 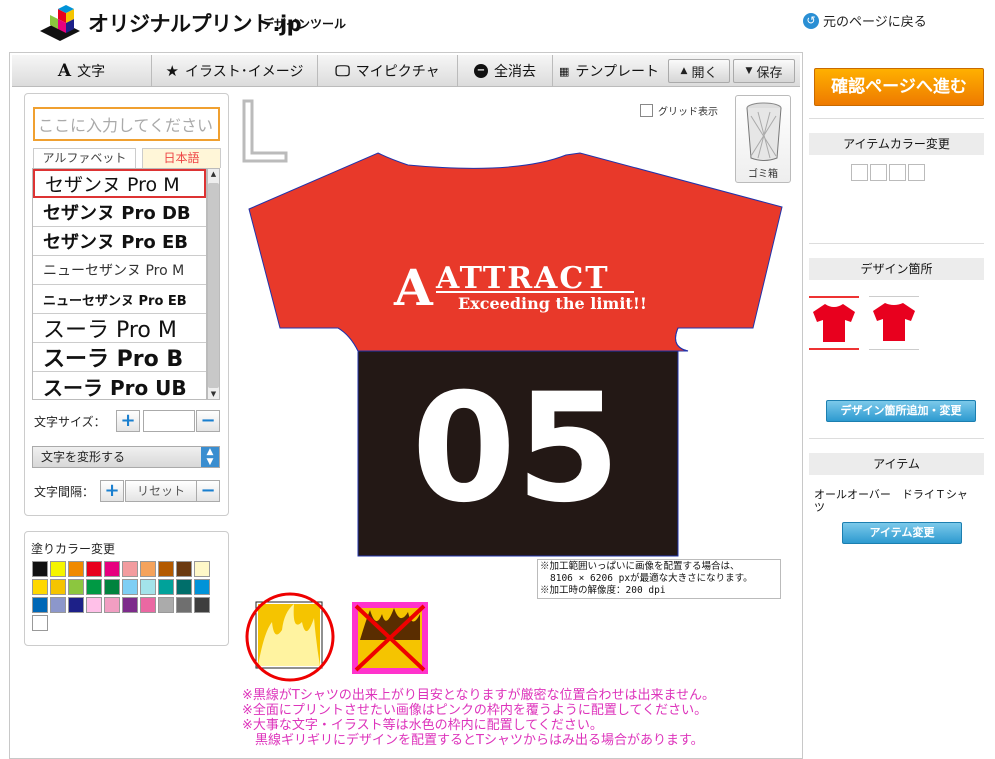 I want to click on save-button: ▼ 保存, so click(x=764, y=71).